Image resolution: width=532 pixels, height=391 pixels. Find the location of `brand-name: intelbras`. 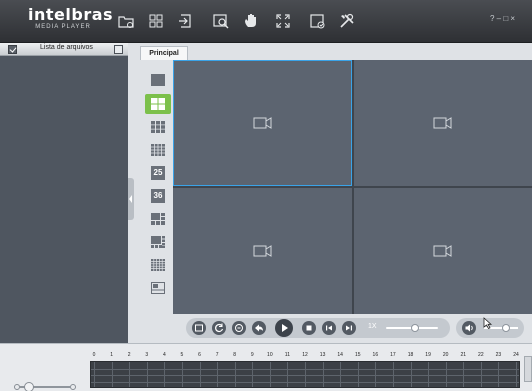

brand-name: intelbras is located at coordinates (71, 14).